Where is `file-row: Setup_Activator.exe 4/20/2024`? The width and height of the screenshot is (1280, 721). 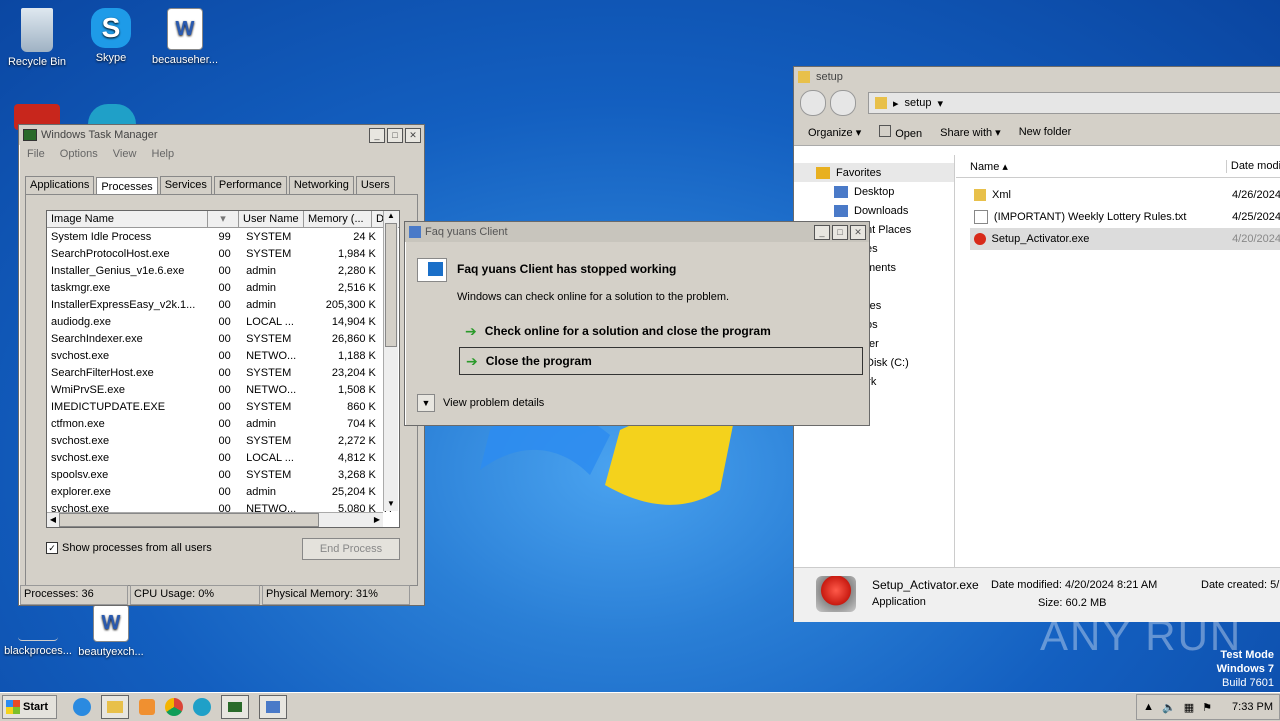 file-row: Setup_Activator.exe 4/20/2024 is located at coordinates (1125, 239).